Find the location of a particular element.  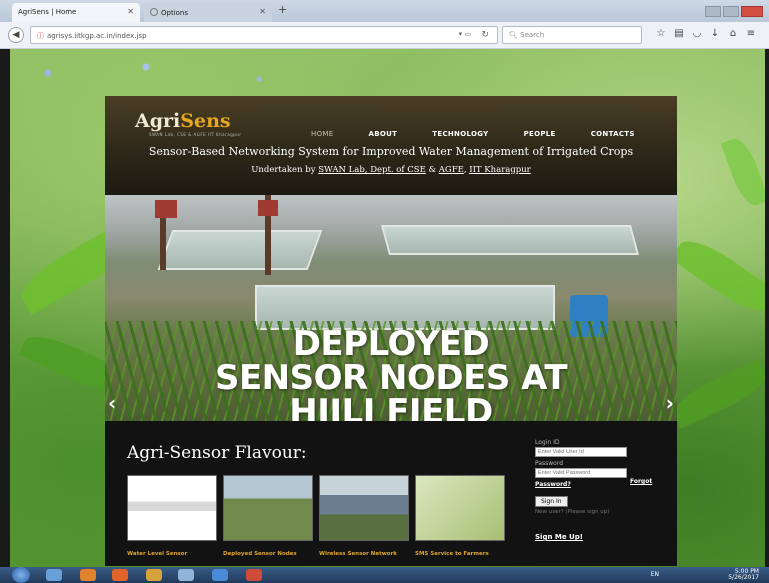

swan-lab-link: SWAN Lab, Dept. of CSE is located at coordinates (372, 170).